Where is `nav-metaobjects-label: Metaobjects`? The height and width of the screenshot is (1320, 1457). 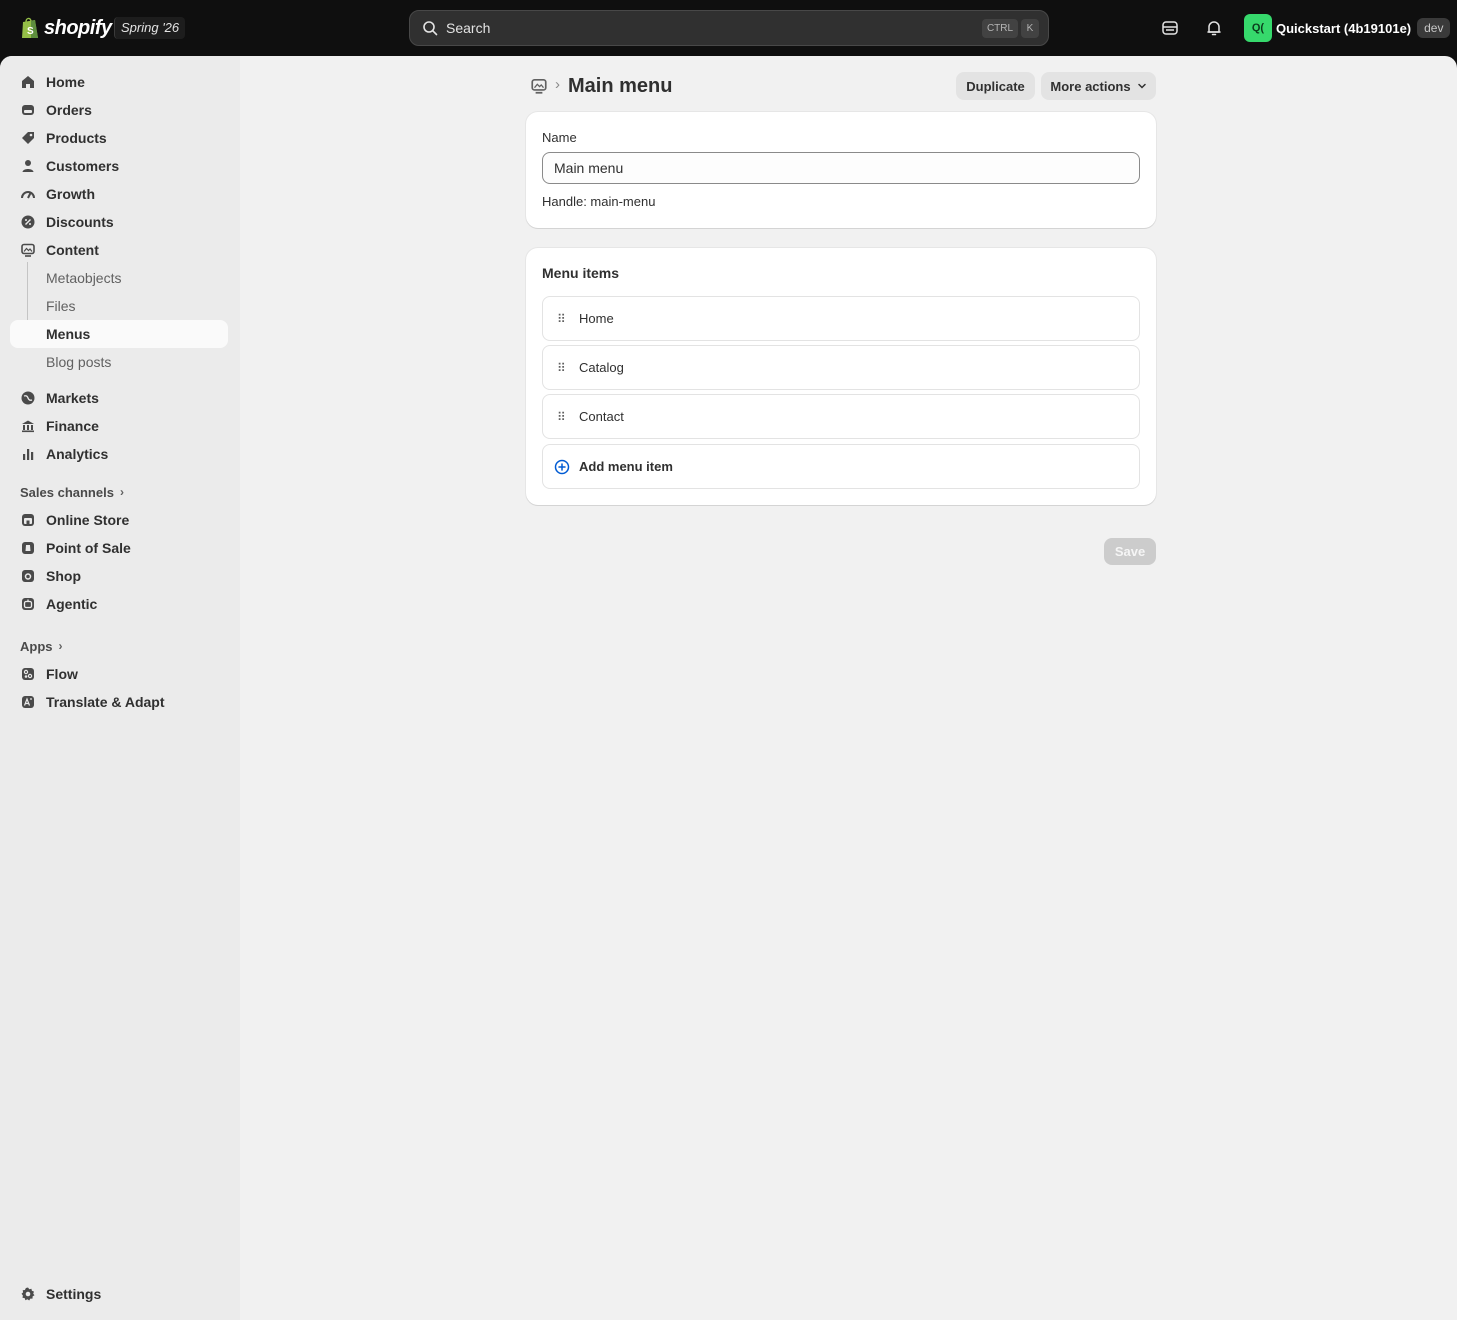
nav-metaobjects-label: Metaobjects is located at coordinates (84, 278).